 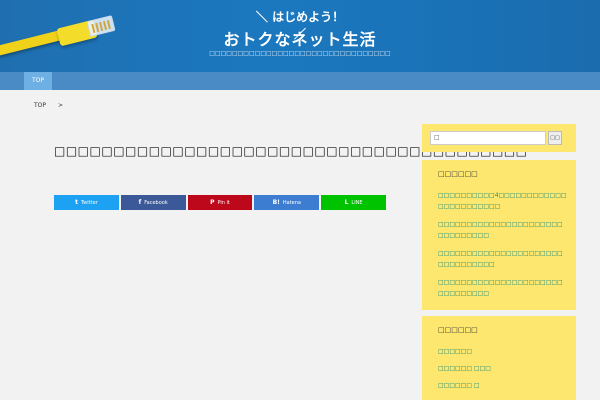 What do you see at coordinates (156, 202) in the screenshot?
I see `share-facebook-label: Facebook` at bounding box center [156, 202].